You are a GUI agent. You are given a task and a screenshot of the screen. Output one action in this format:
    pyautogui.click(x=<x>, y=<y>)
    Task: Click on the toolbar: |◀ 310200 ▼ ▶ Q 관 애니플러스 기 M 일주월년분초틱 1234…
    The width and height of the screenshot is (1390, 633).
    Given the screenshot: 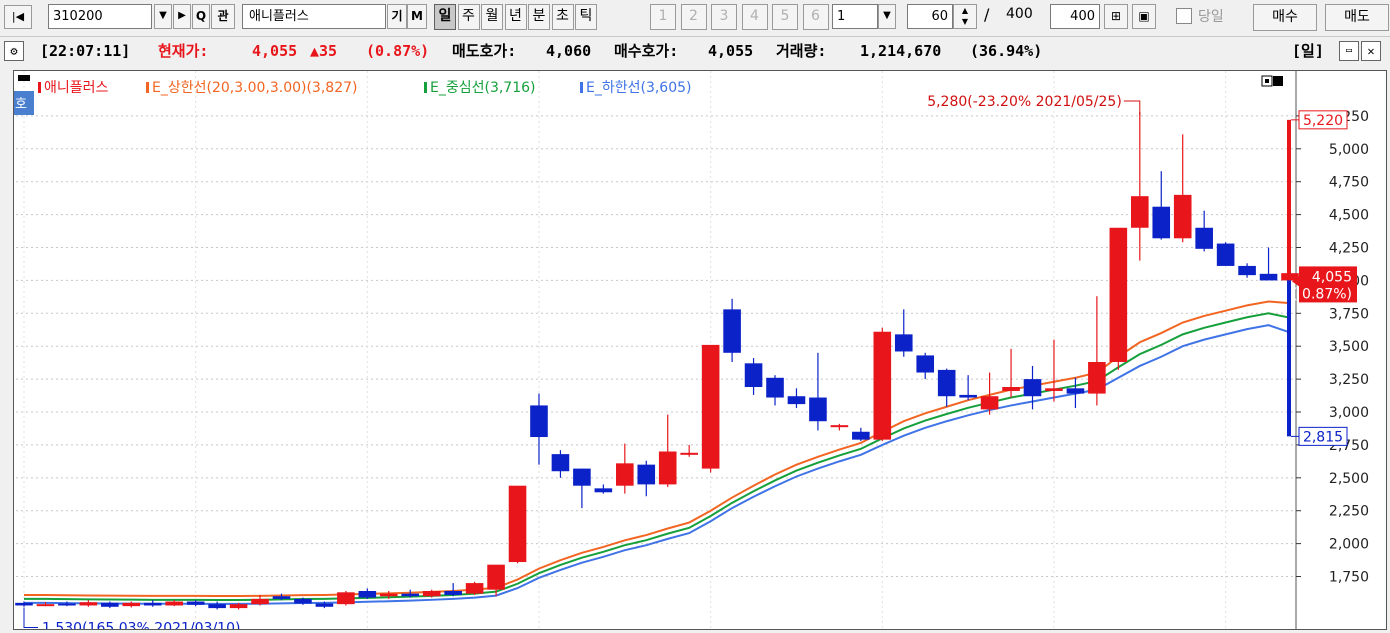 What is the action you would take?
    pyautogui.click(x=695, y=18)
    